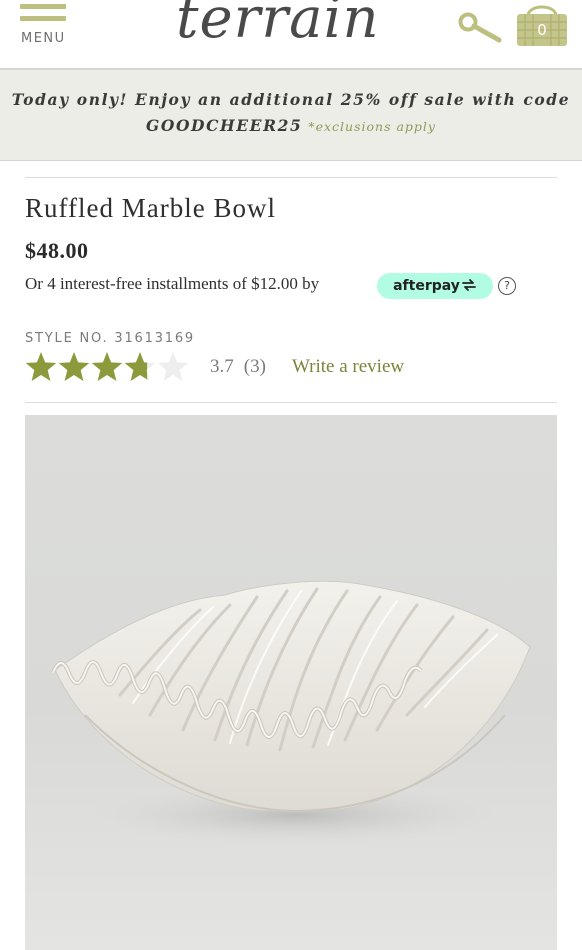  I want to click on afterpay-badge: afterpay, so click(435, 286).